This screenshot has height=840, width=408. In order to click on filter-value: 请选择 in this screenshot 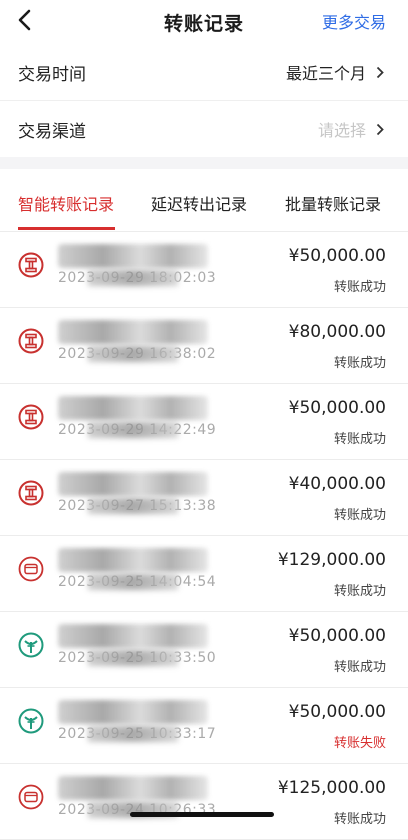, I will do `click(351, 129)`.